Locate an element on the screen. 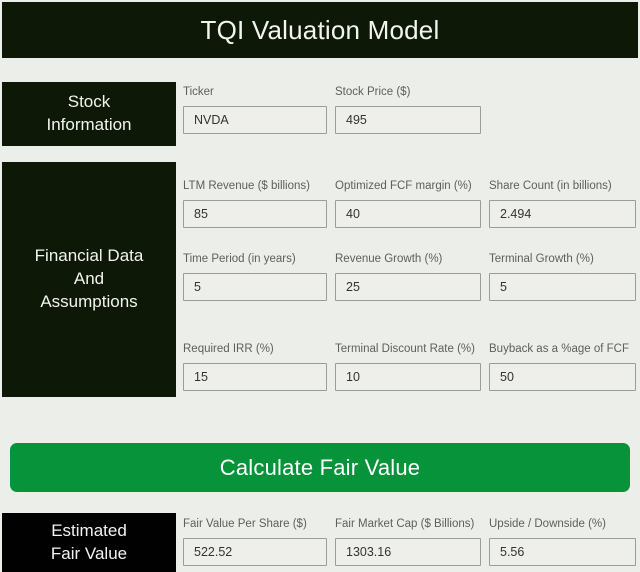 The image size is (640, 572). field-label-terminal-growth: Terminal Growth (%) is located at coordinates (541, 259).